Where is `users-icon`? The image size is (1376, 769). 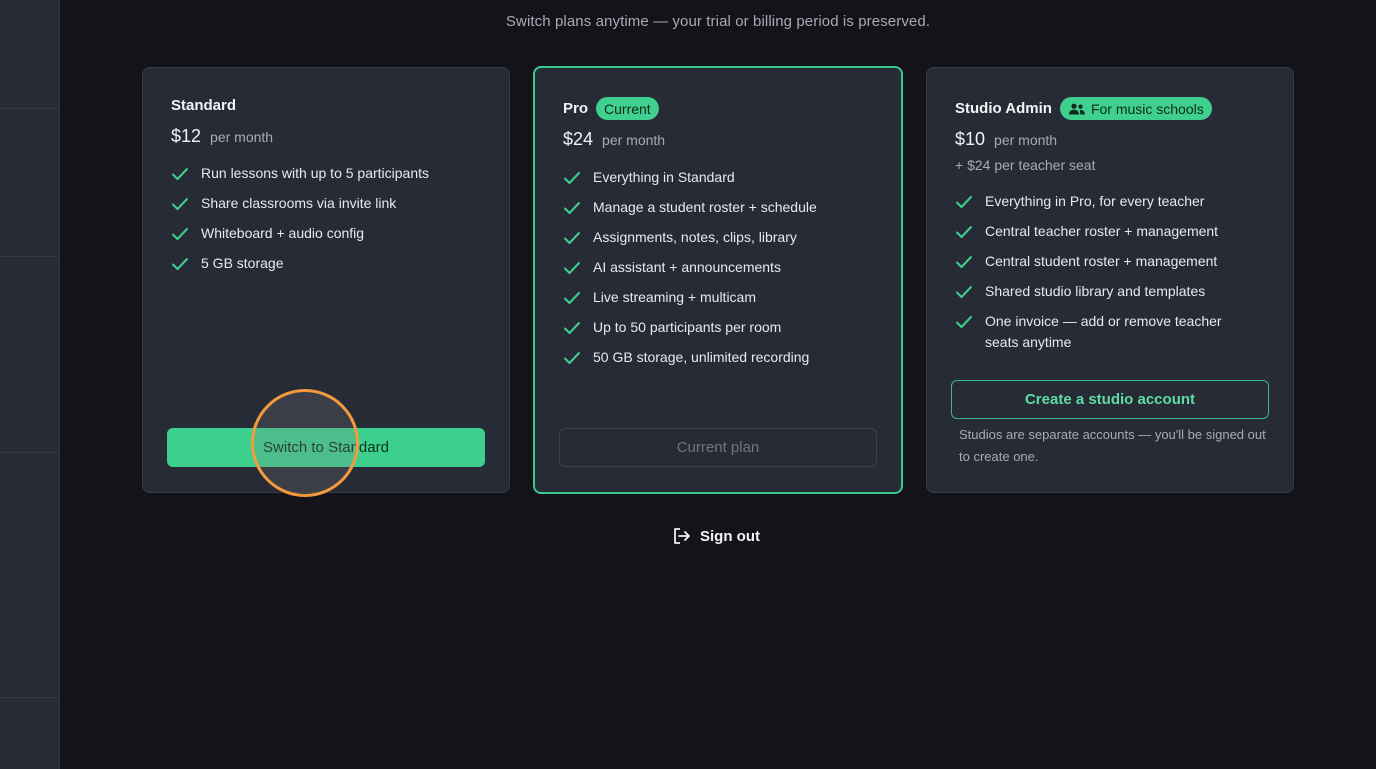
users-icon is located at coordinates (1076, 108).